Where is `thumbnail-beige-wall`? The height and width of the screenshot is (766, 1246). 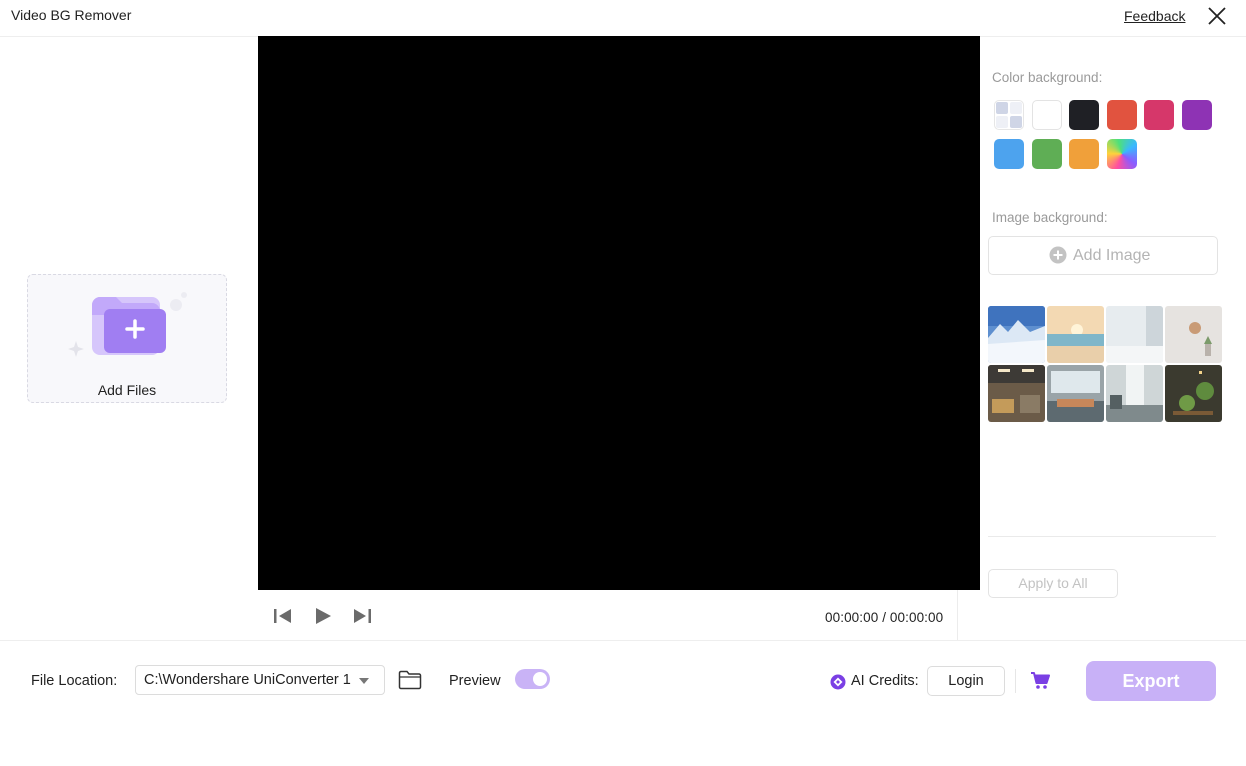
thumbnail-beige-wall is located at coordinates (1193, 334).